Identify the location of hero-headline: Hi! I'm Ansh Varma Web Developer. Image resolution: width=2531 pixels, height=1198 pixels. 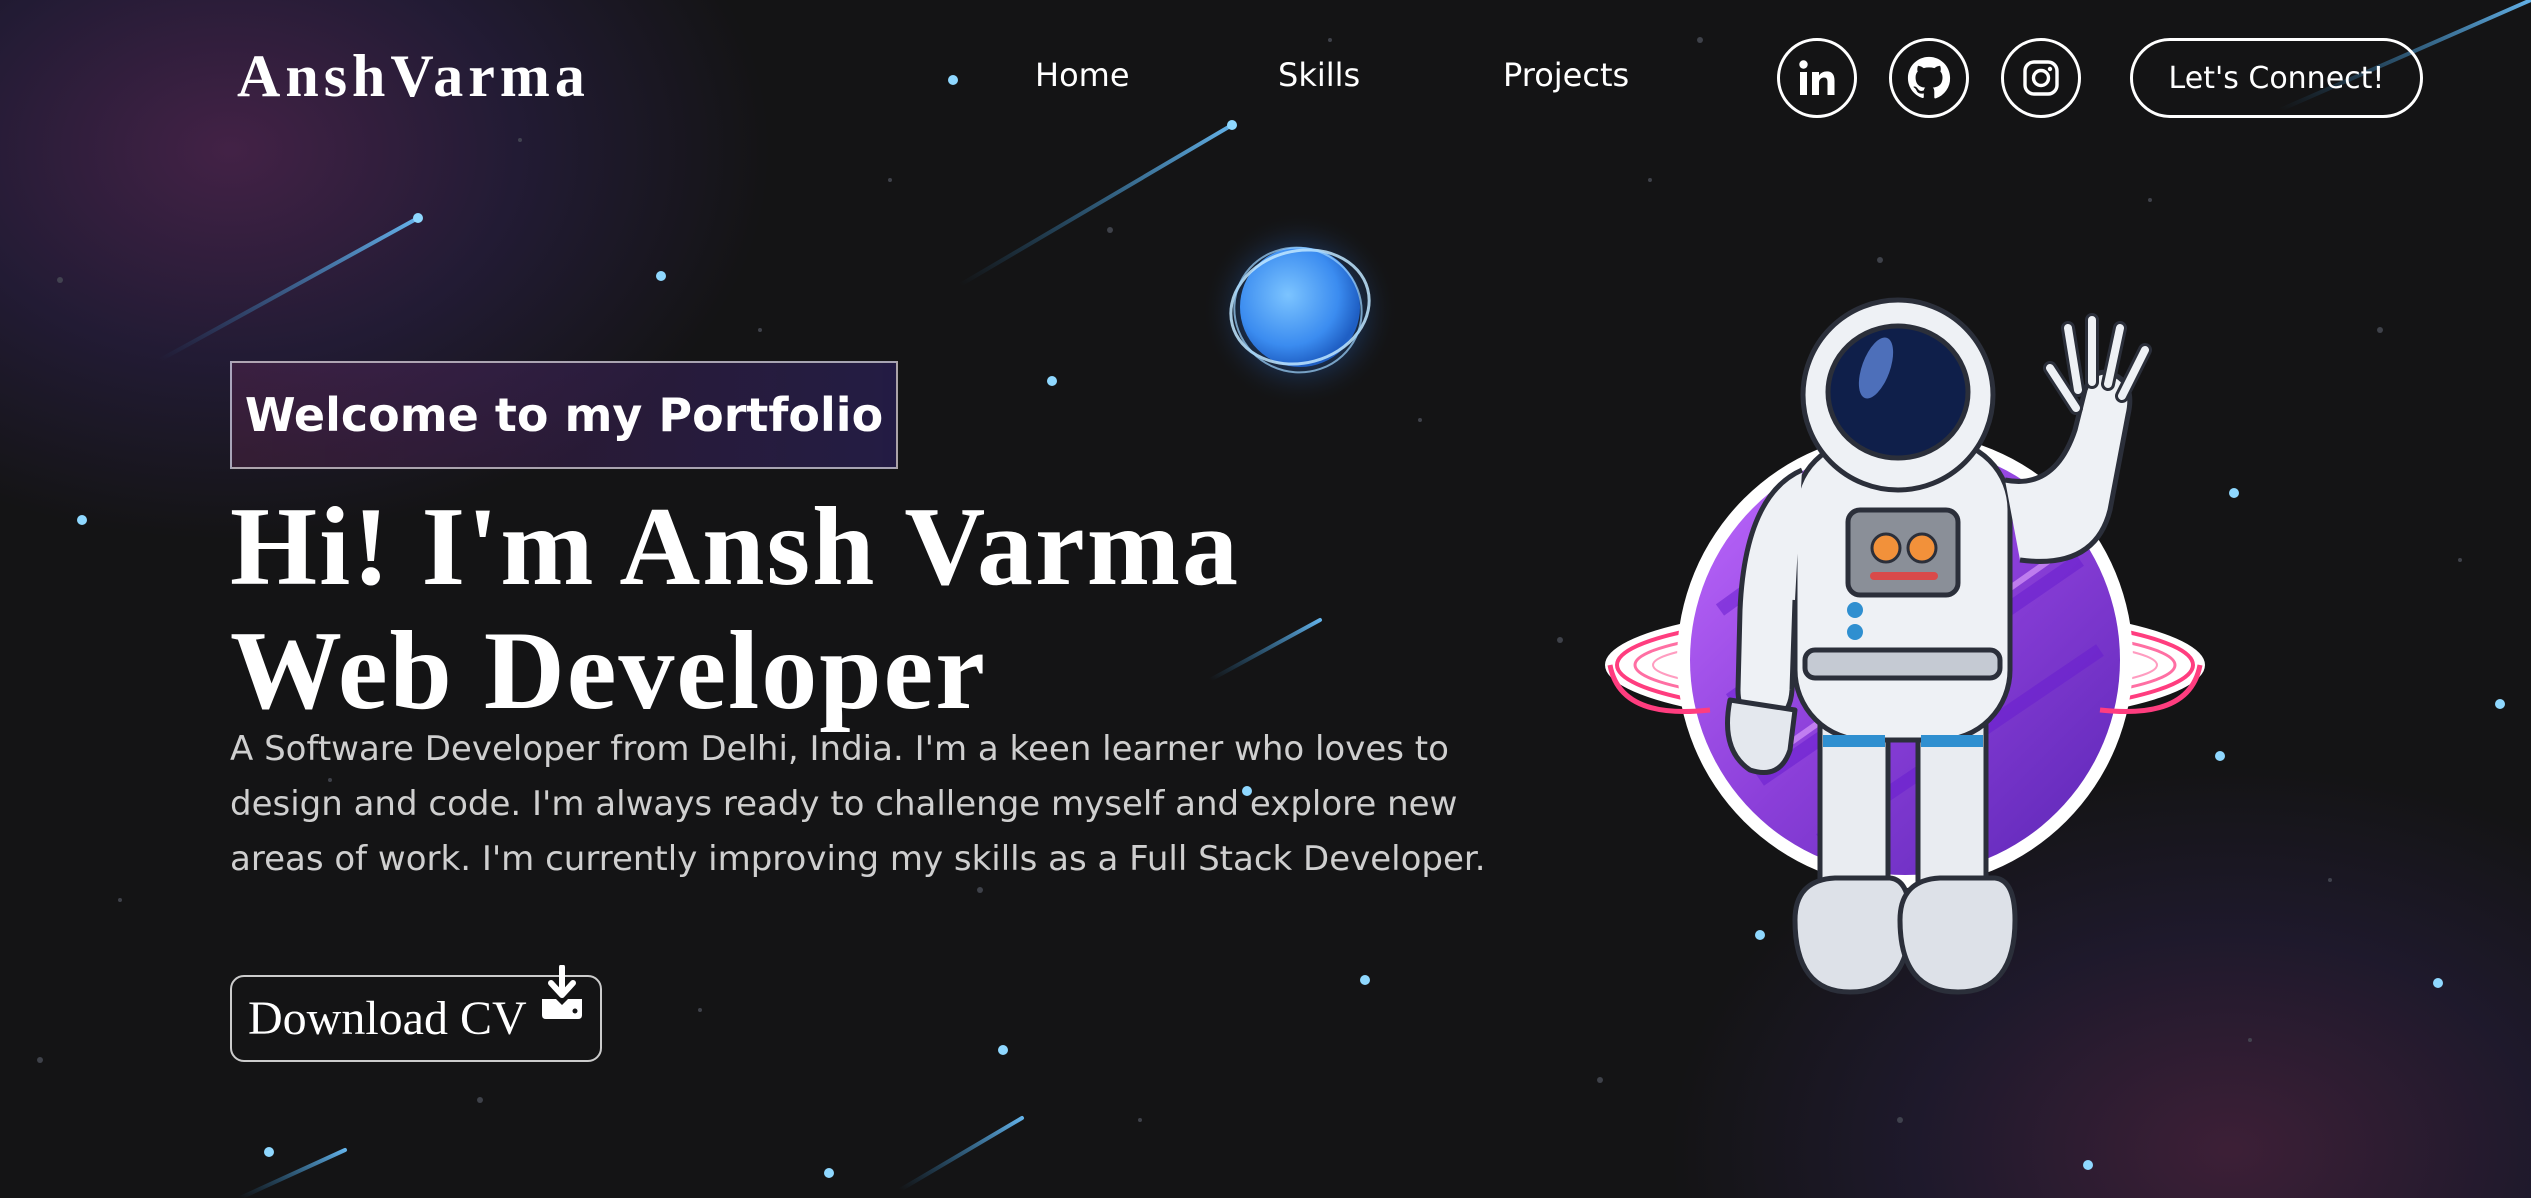
(780, 609).